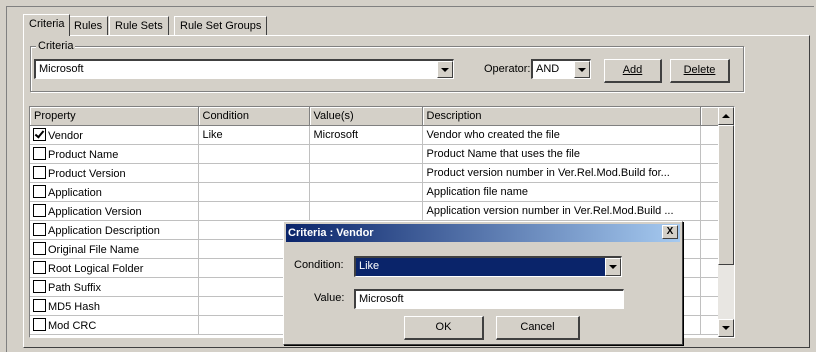 This screenshot has height=352, width=816. I want to click on property-cell: Product Version, so click(114, 173).